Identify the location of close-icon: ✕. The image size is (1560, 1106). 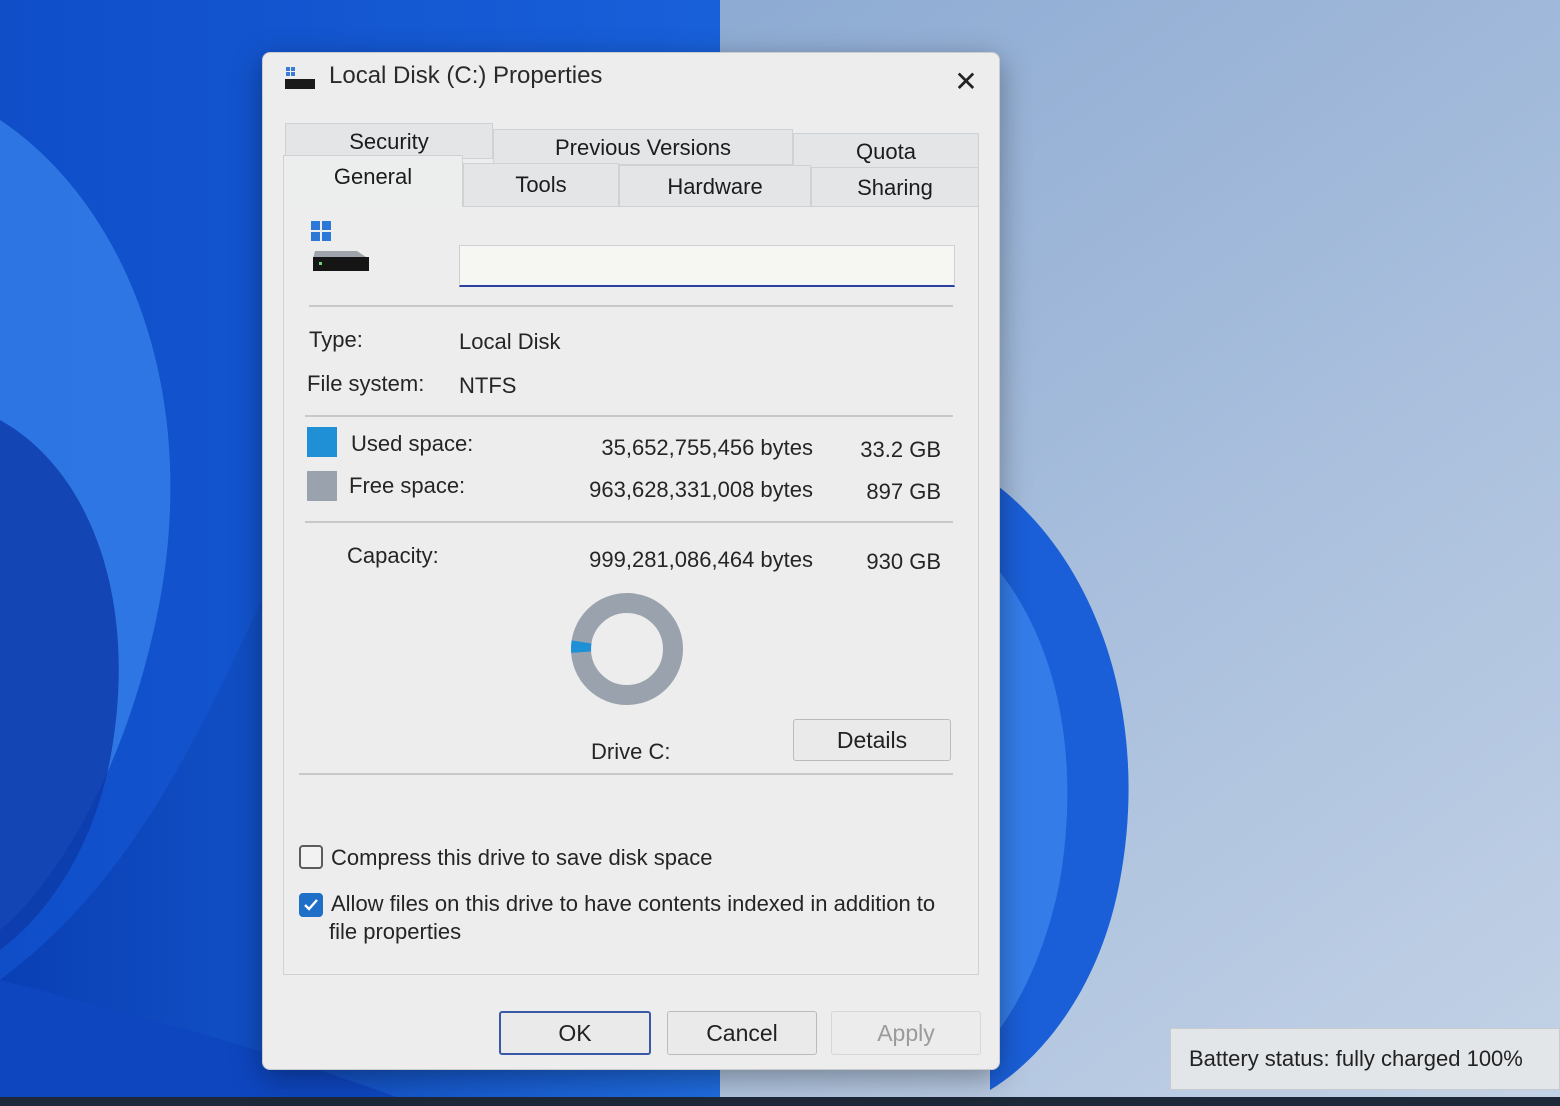
(966, 82).